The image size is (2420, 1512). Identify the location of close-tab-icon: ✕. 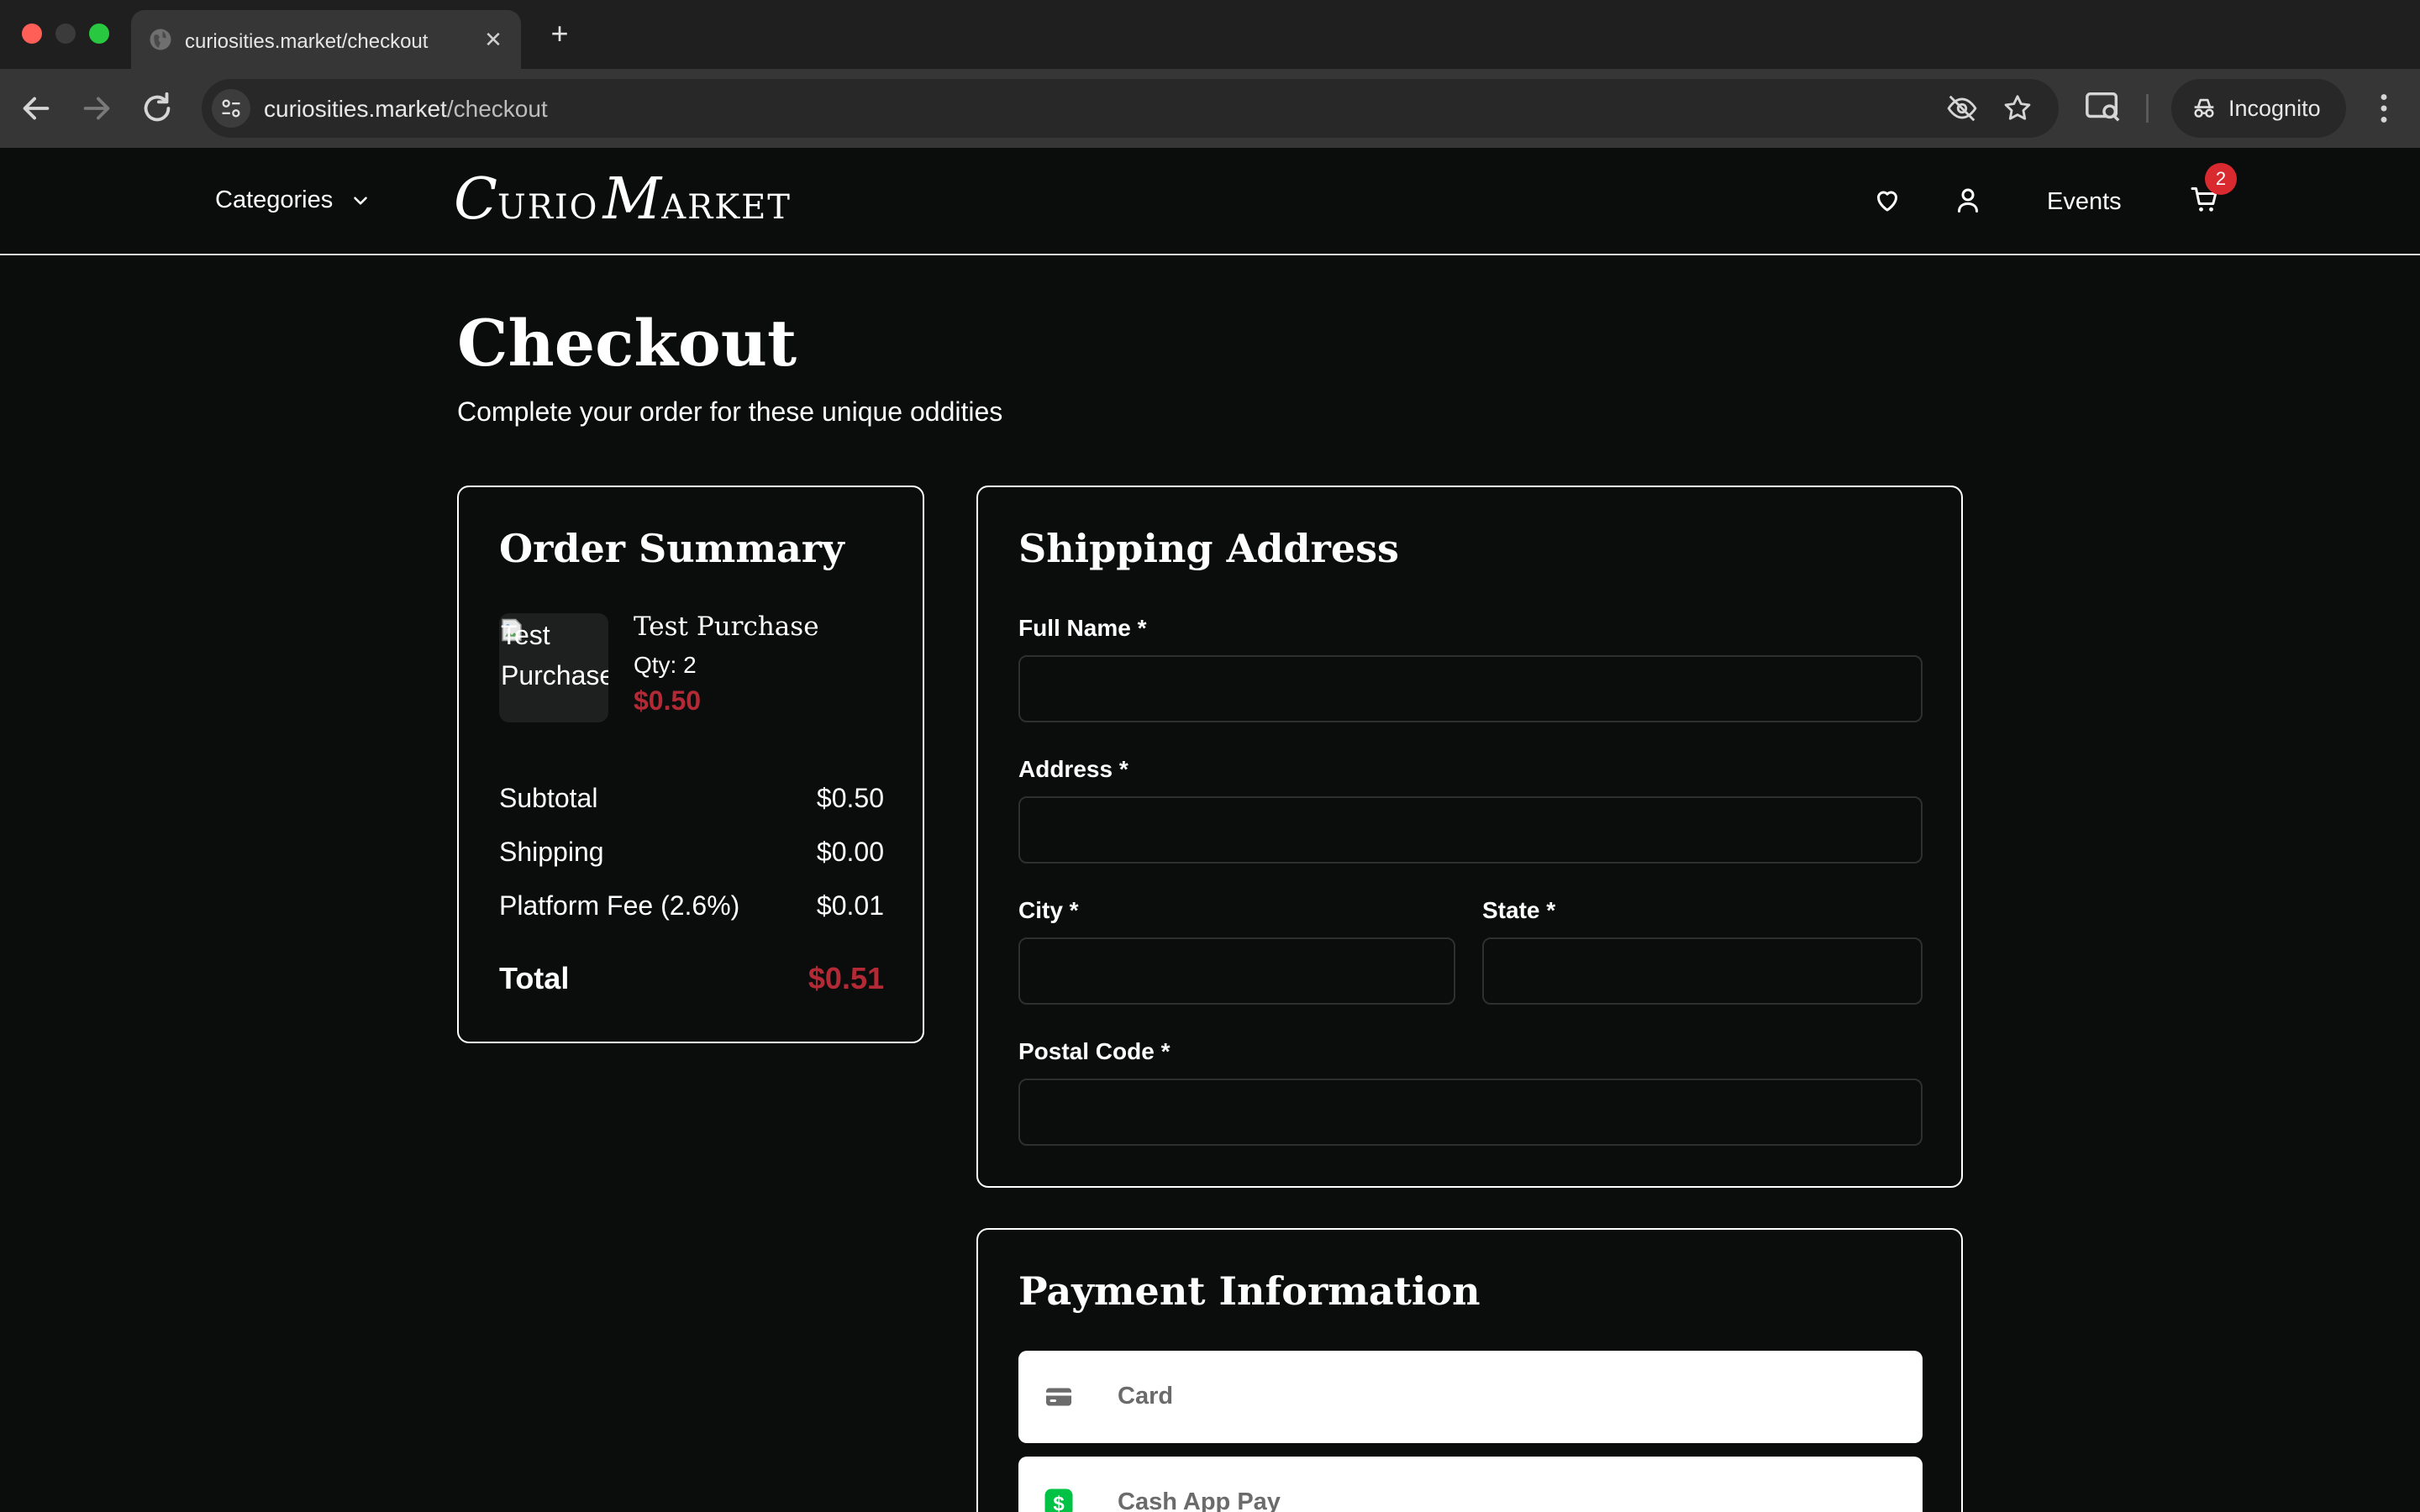
(494, 39).